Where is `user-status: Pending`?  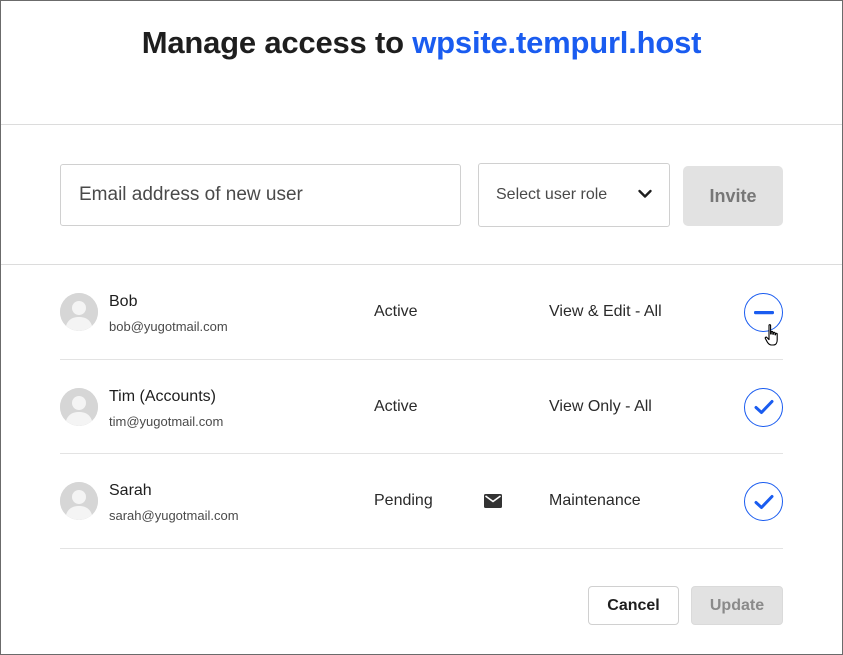 user-status: Pending is located at coordinates (403, 500).